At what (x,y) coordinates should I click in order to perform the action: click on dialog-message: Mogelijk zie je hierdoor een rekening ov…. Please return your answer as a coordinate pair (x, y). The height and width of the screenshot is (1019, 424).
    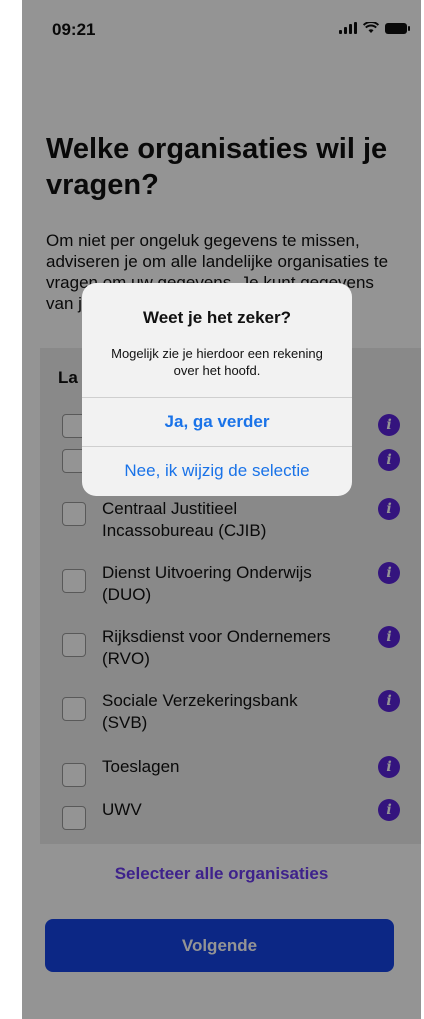
    Looking at the image, I should click on (217, 362).